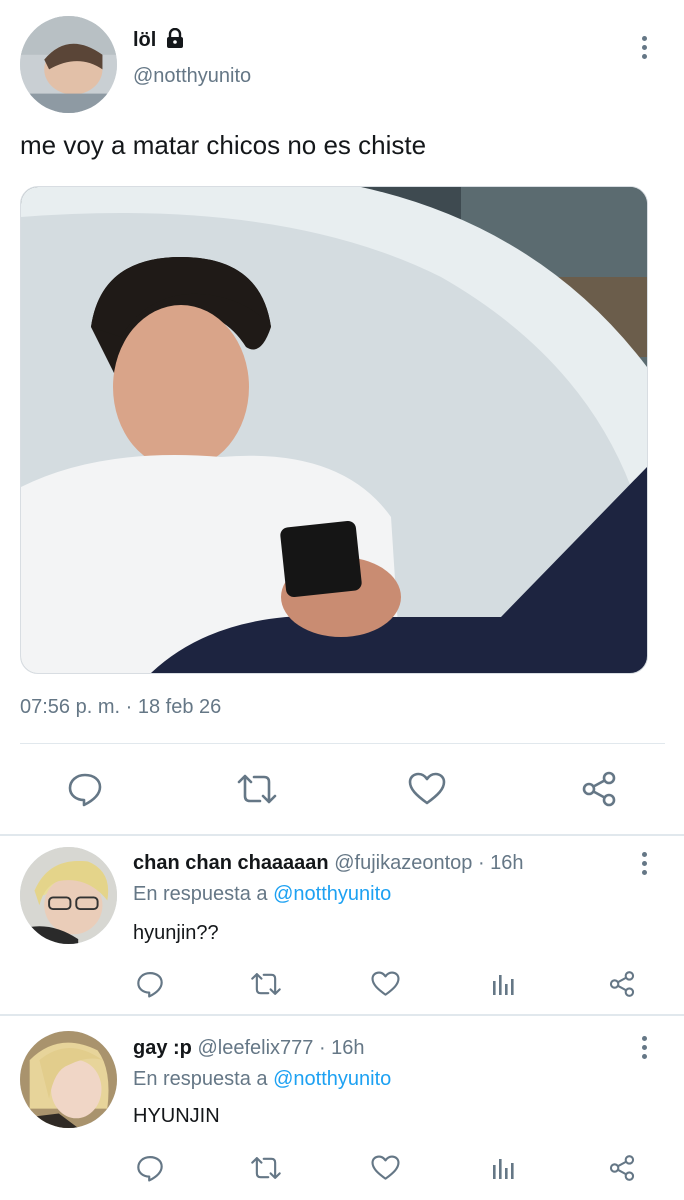 Image resolution: width=684 pixels, height=1200 pixels. What do you see at coordinates (162, 1048) in the screenshot?
I see `reply-display-name: gay :p` at bounding box center [162, 1048].